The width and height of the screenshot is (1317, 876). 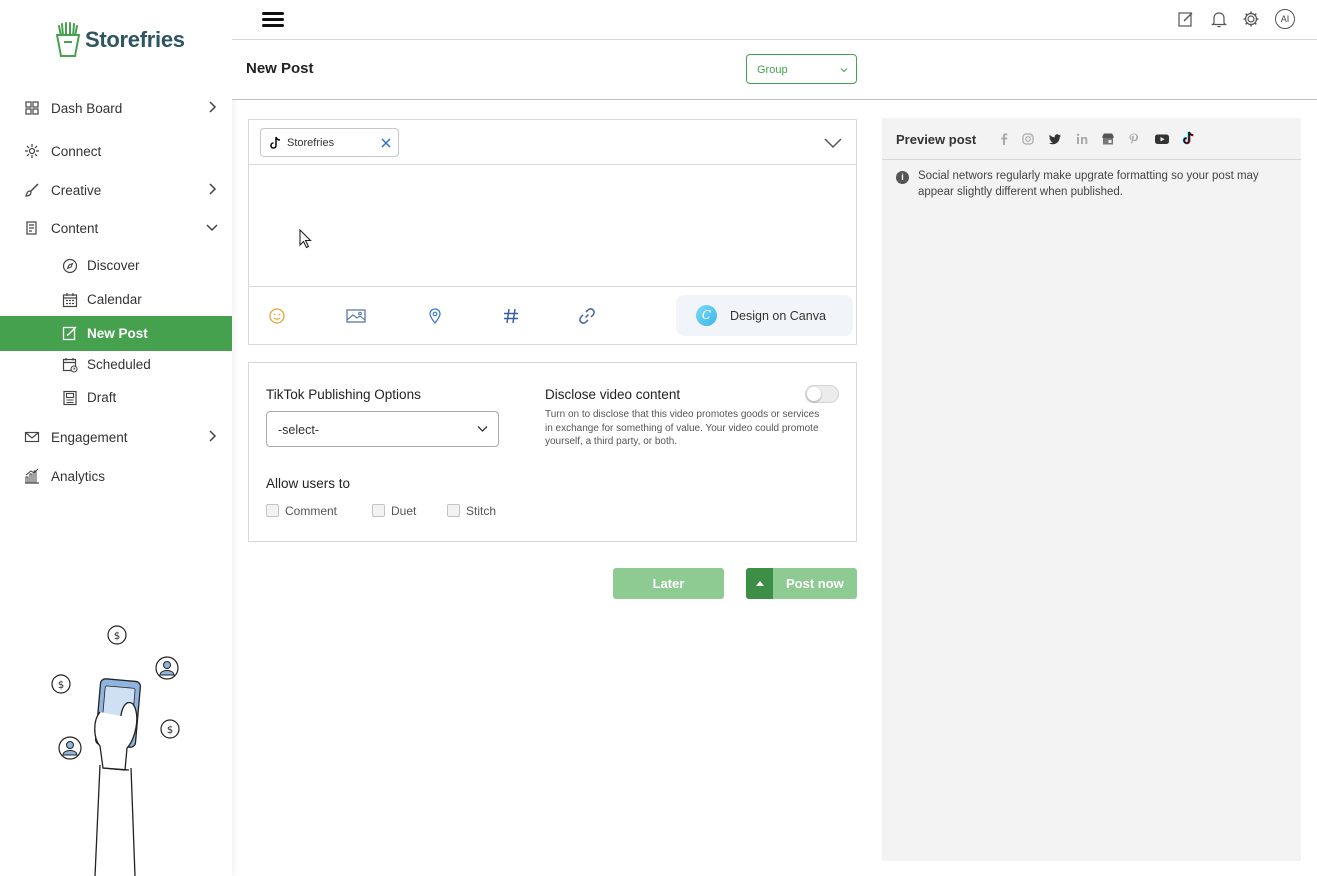 What do you see at coordinates (311, 511) in the screenshot?
I see `checkbox-label: Comment` at bounding box center [311, 511].